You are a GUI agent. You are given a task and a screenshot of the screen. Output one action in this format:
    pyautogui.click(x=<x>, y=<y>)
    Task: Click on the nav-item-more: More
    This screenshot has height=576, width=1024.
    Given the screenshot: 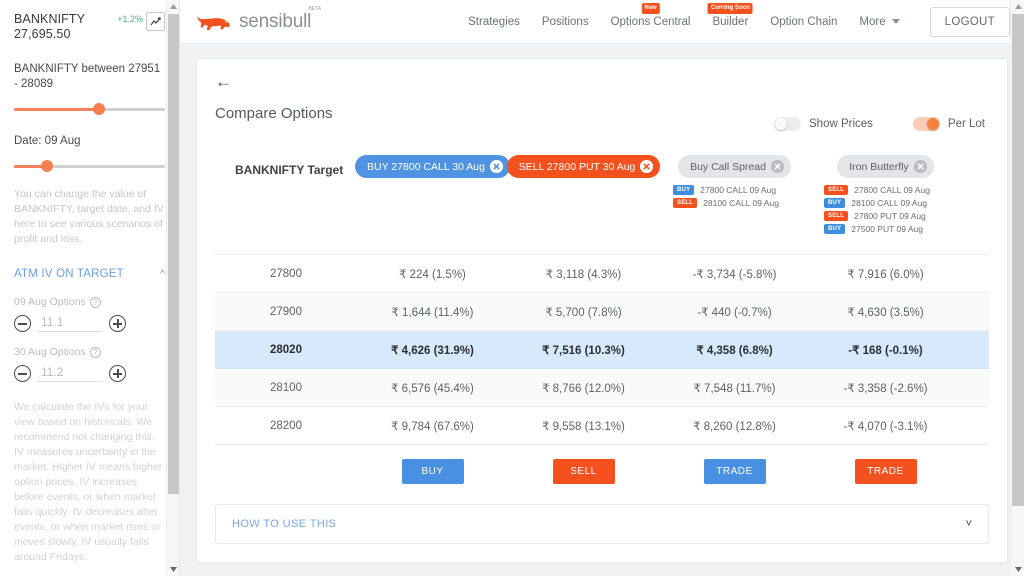 What is the action you would take?
    pyautogui.click(x=879, y=21)
    